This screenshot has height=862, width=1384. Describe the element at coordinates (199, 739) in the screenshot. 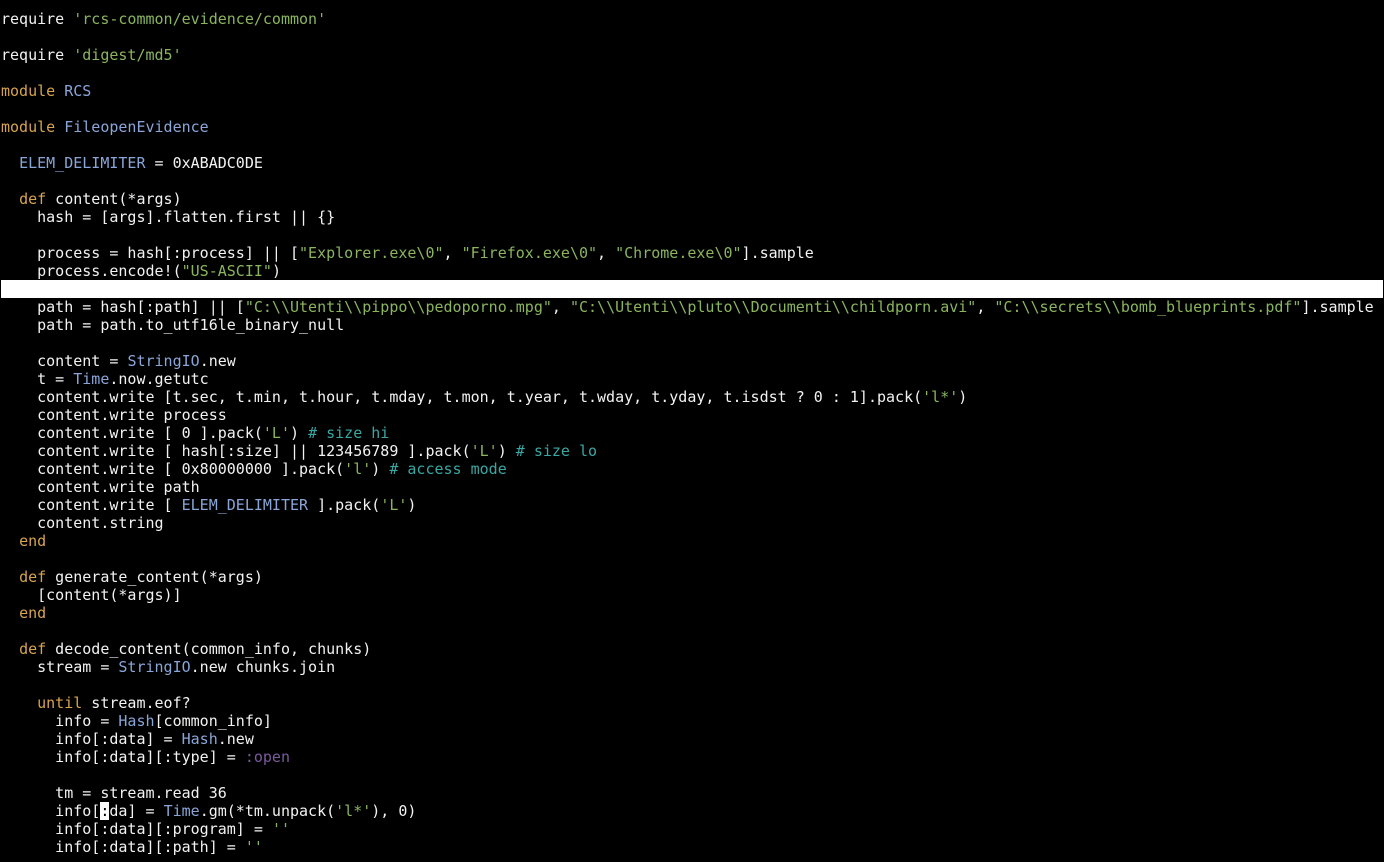

I see `code-token: Hash` at that location.